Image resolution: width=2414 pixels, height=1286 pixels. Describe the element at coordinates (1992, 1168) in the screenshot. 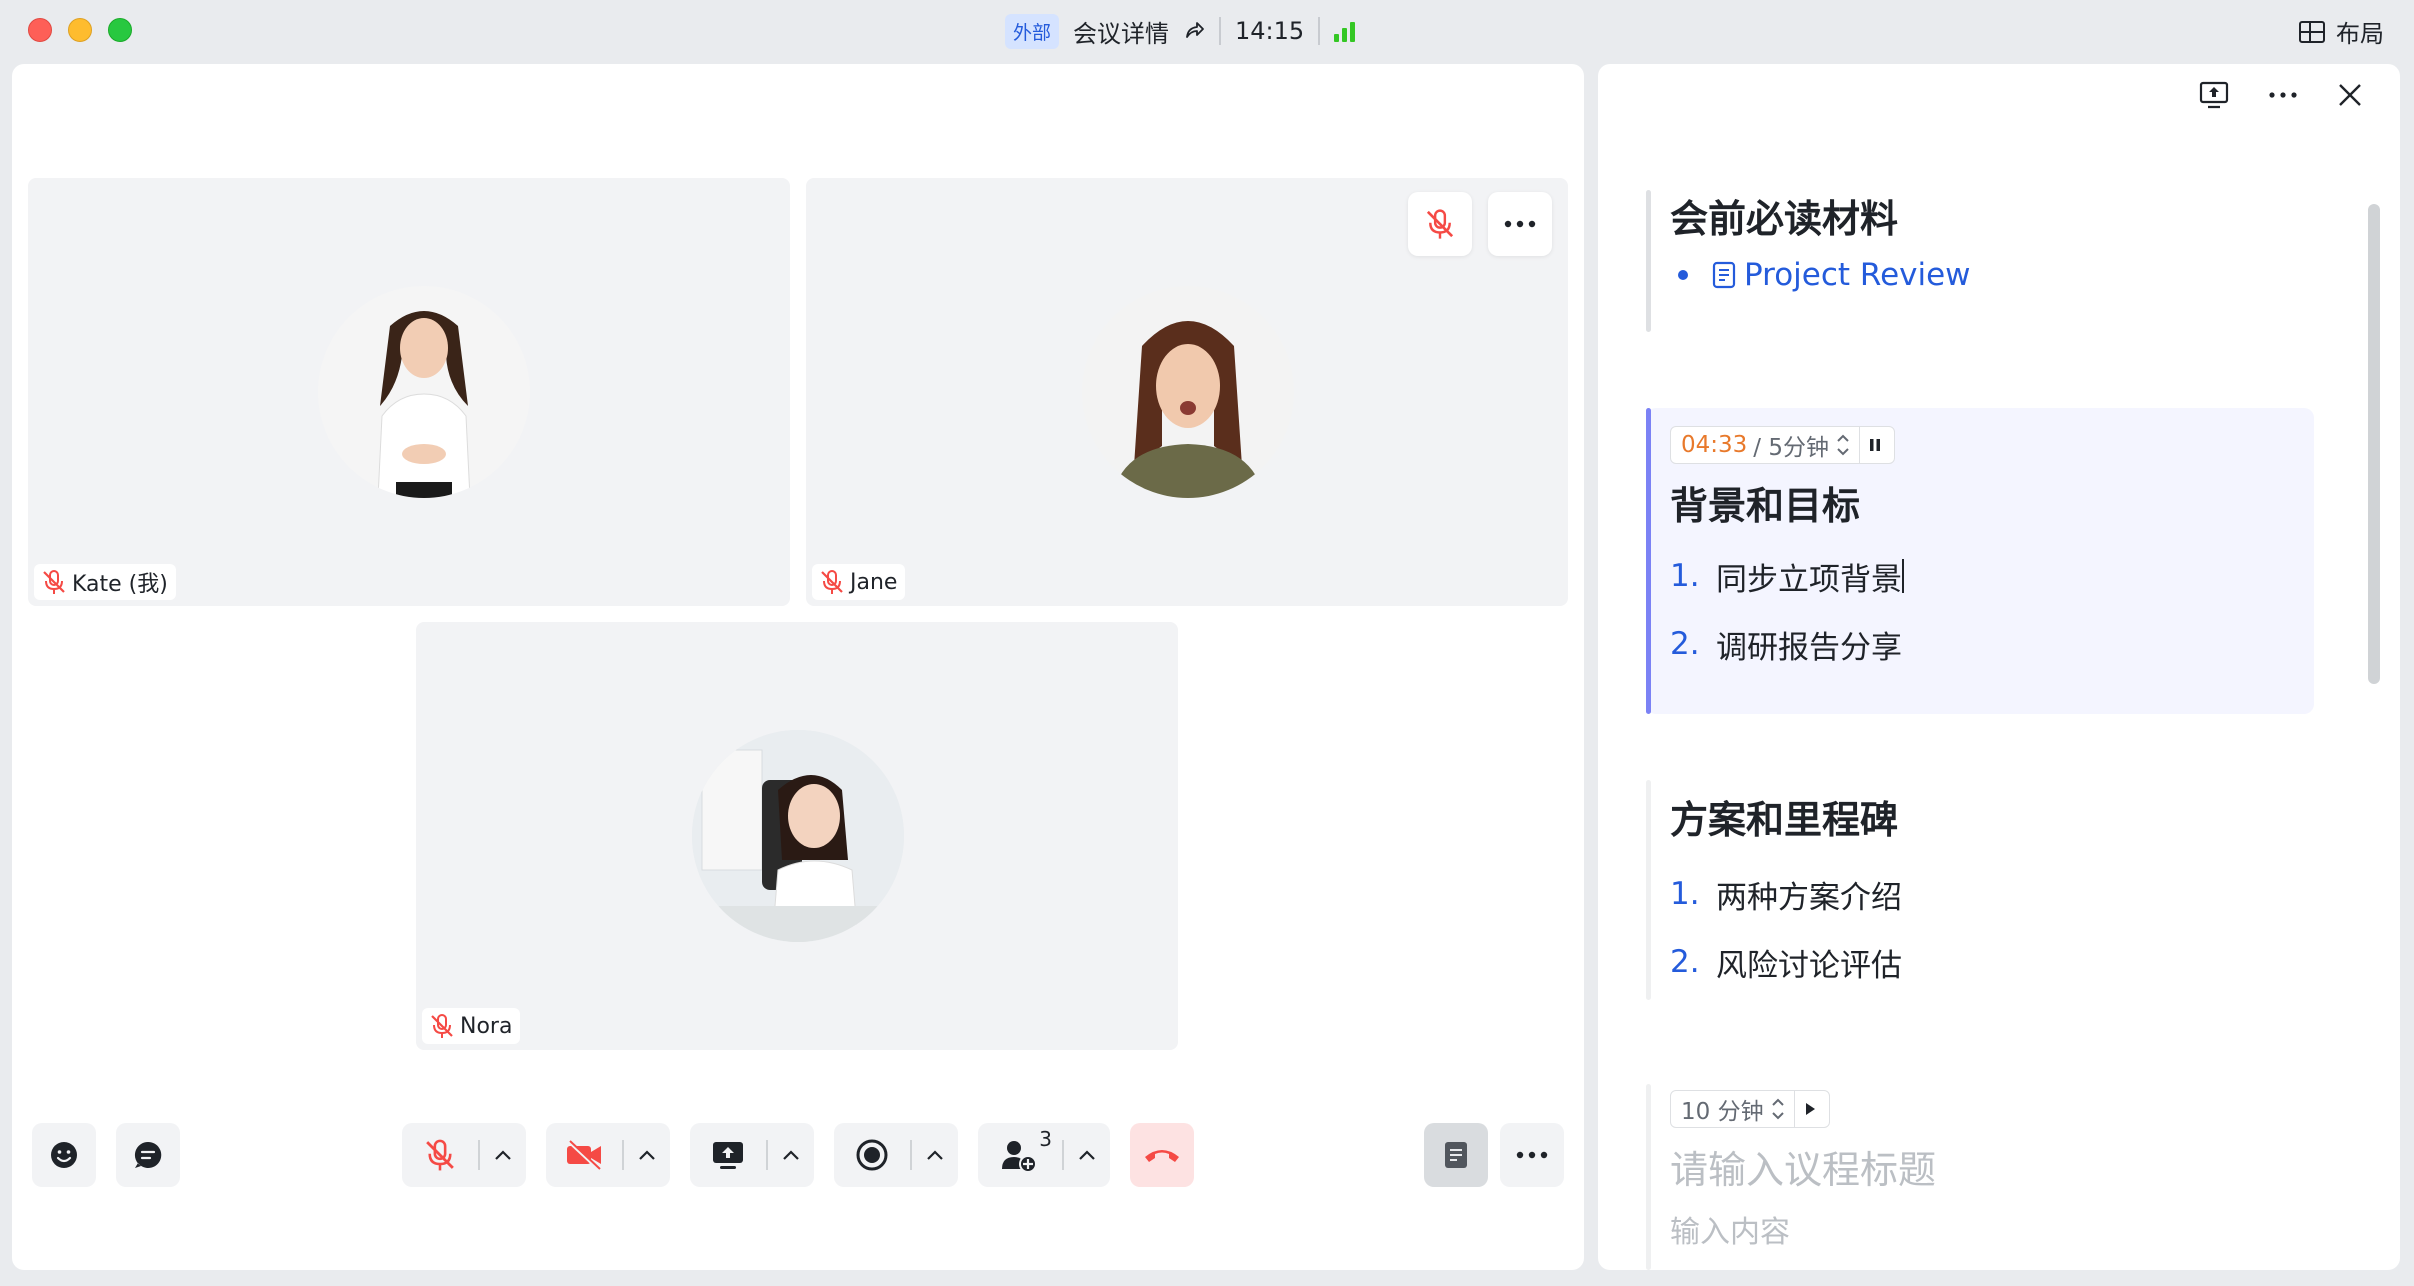

I see `agenda-title-input: 请输入议程标题` at that location.